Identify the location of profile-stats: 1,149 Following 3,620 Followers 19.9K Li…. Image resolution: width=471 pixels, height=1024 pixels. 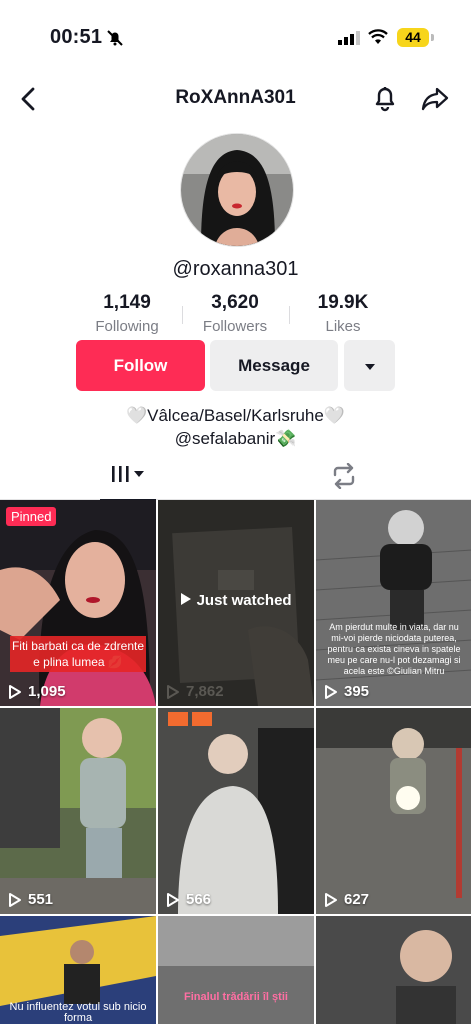
(235, 314).